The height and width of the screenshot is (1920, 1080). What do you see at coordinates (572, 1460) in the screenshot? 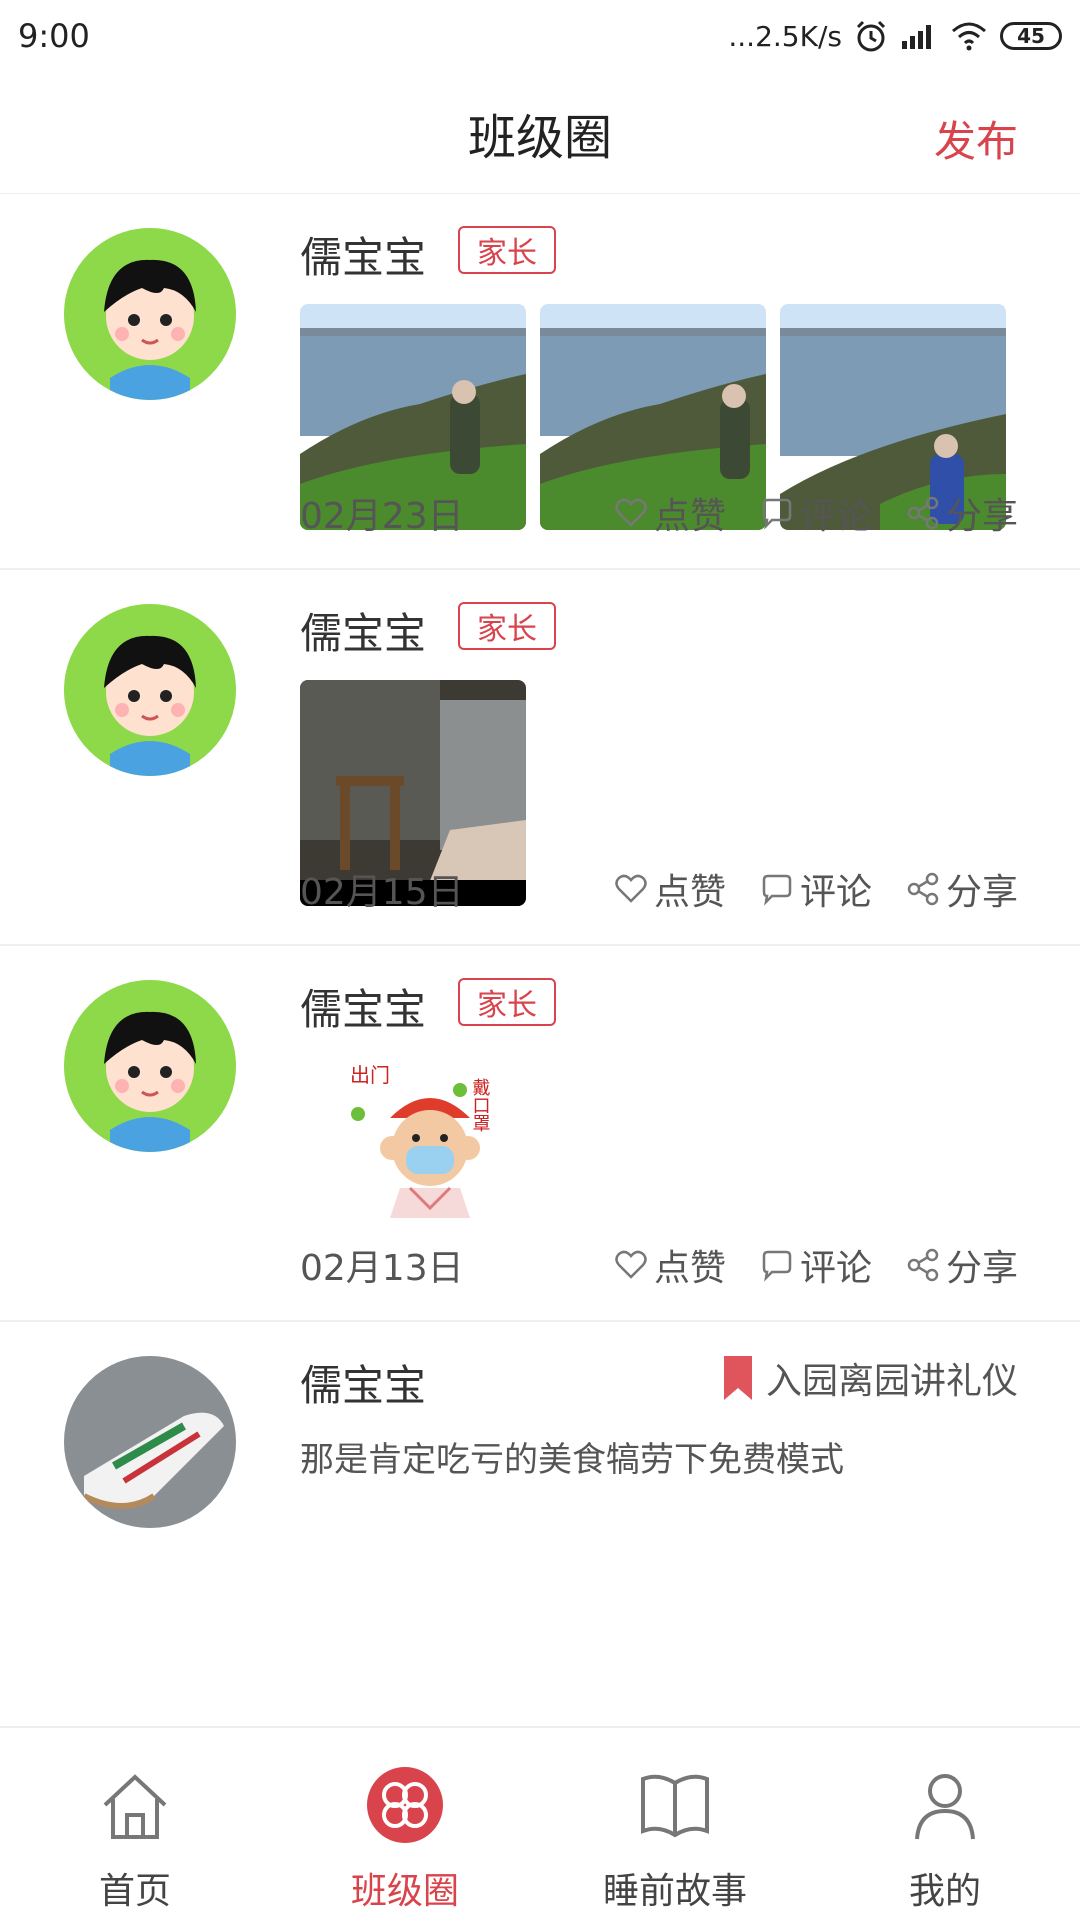
I see `post-excerpt: 那是肯定吃亏的美食犒劳下免费模式` at bounding box center [572, 1460].